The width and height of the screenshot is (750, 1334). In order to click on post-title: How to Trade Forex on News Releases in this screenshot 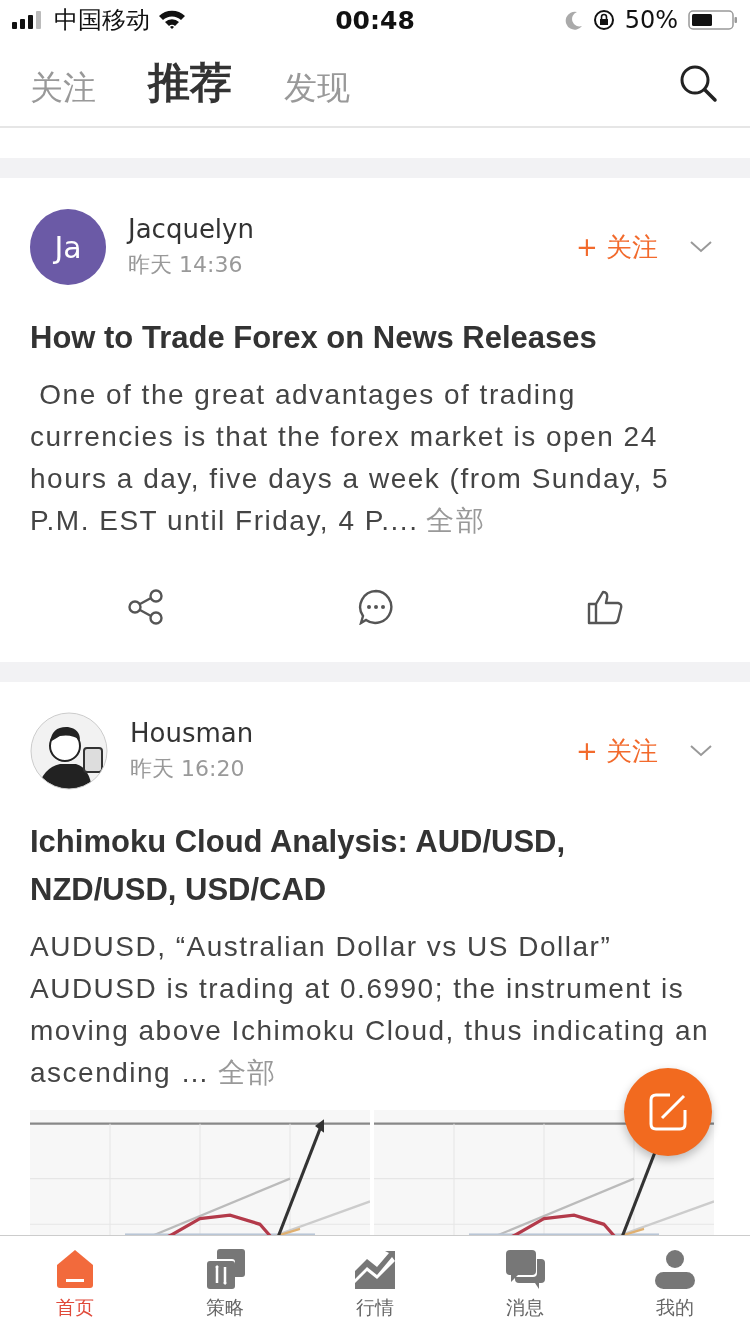, I will do `click(314, 338)`.